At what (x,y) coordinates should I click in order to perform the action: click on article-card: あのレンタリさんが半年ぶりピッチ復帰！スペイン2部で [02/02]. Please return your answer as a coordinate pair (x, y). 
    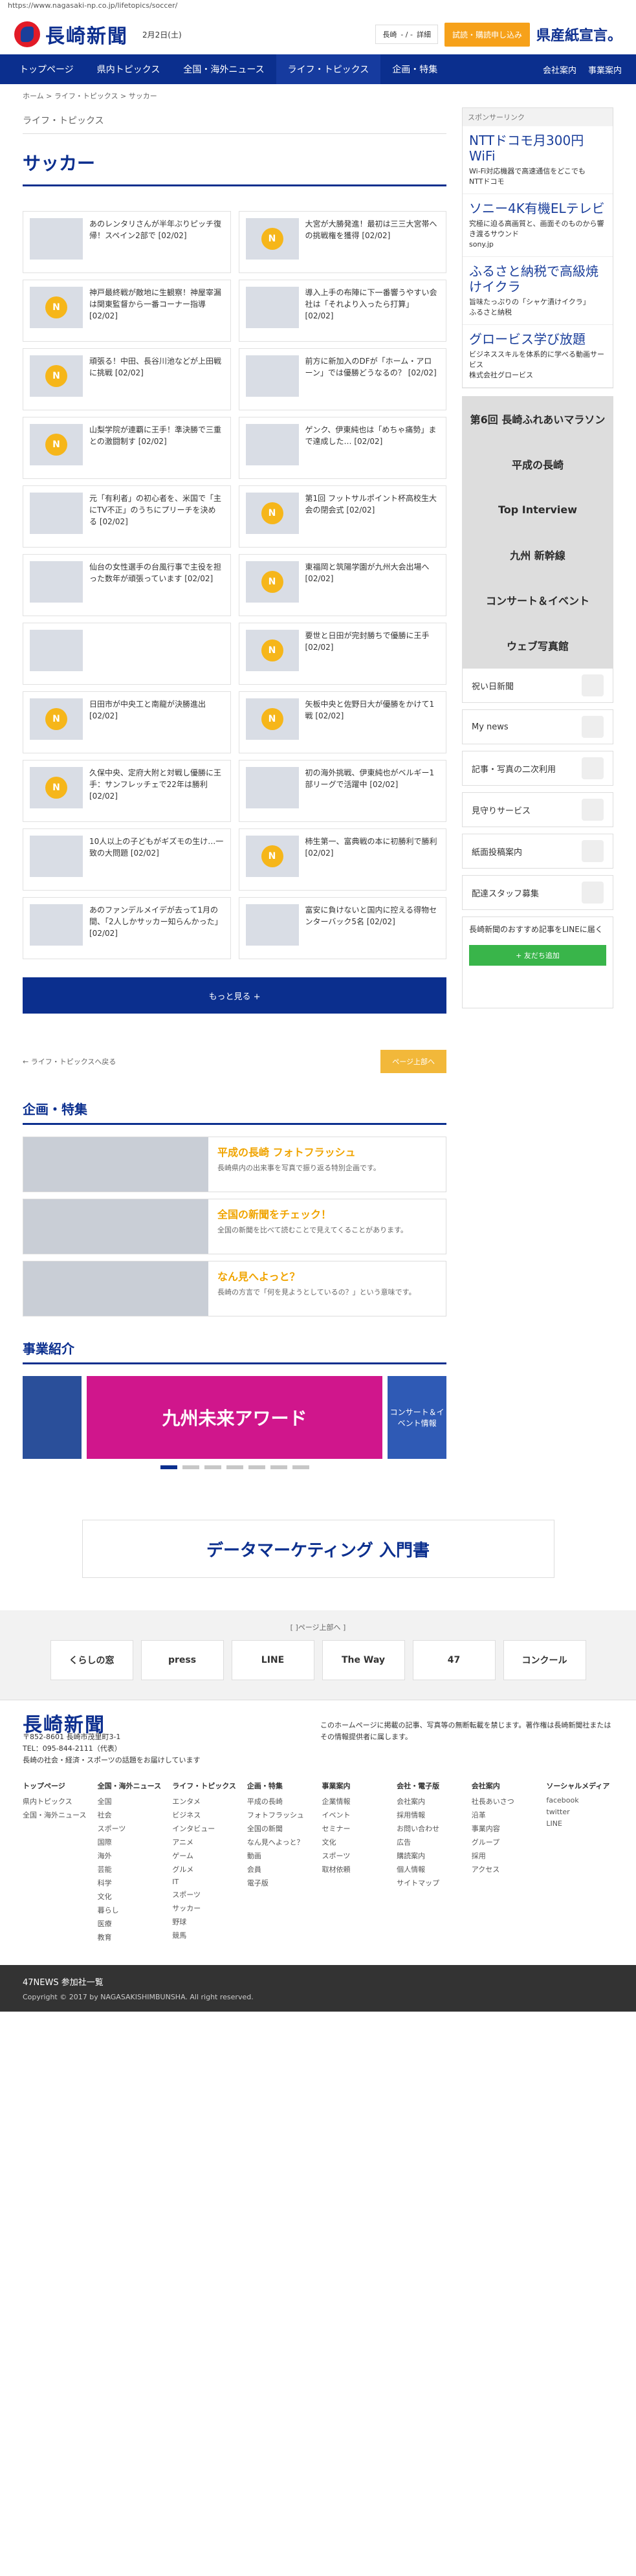
    Looking at the image, I should click on (127, 242).